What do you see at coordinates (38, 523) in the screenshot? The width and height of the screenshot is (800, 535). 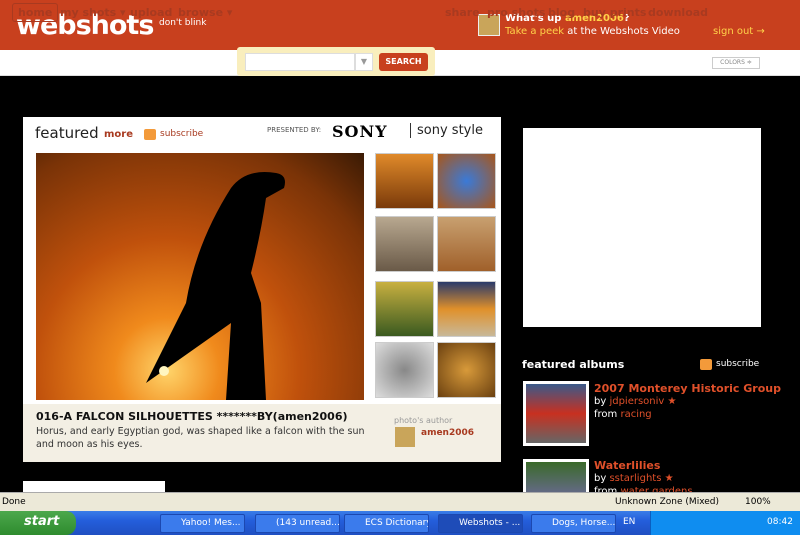 I see `start-button: start` at bounding box center [38, 523].